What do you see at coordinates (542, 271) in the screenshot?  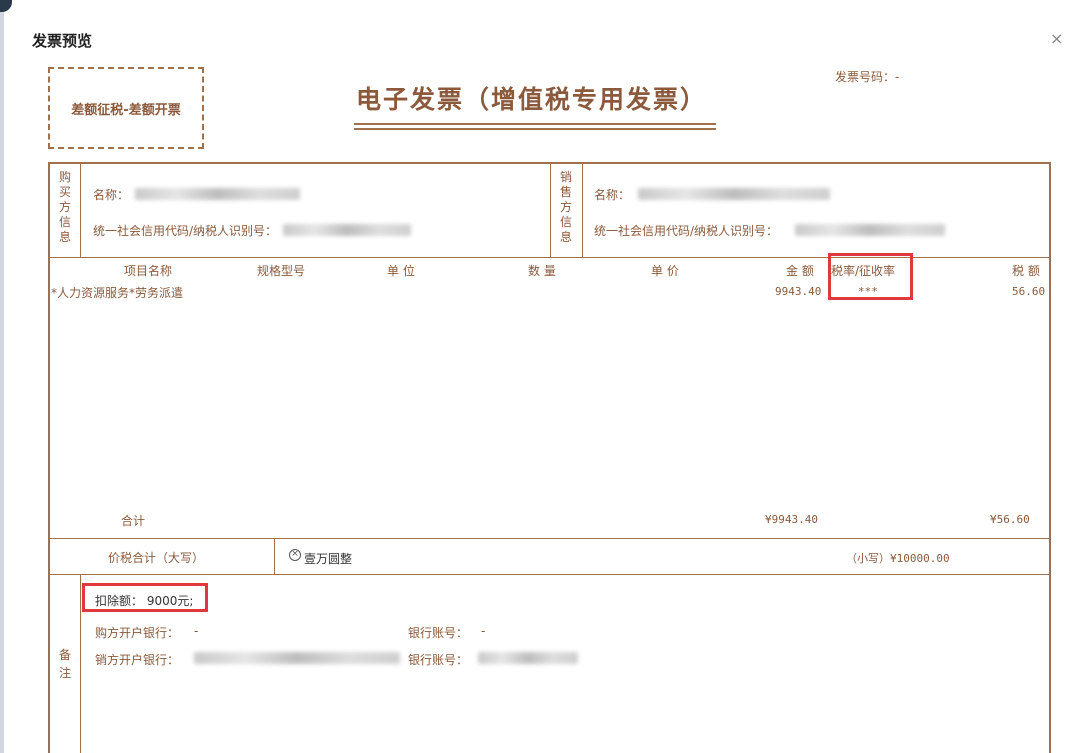 I see `col-quantity: 数 量` at bounding box center [542, 271].